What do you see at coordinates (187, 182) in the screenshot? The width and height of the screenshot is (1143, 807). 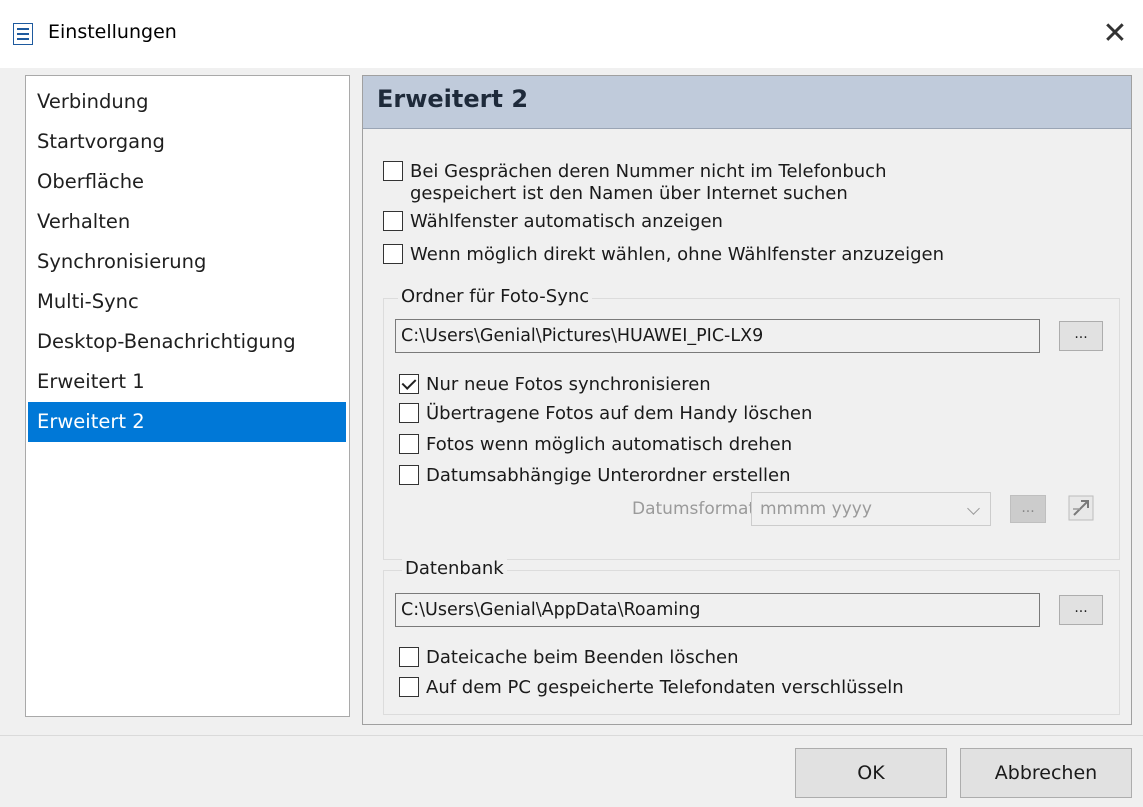 I see `nav-item-oberflaeche: Oberfläche` at bounding box center [187, 182].